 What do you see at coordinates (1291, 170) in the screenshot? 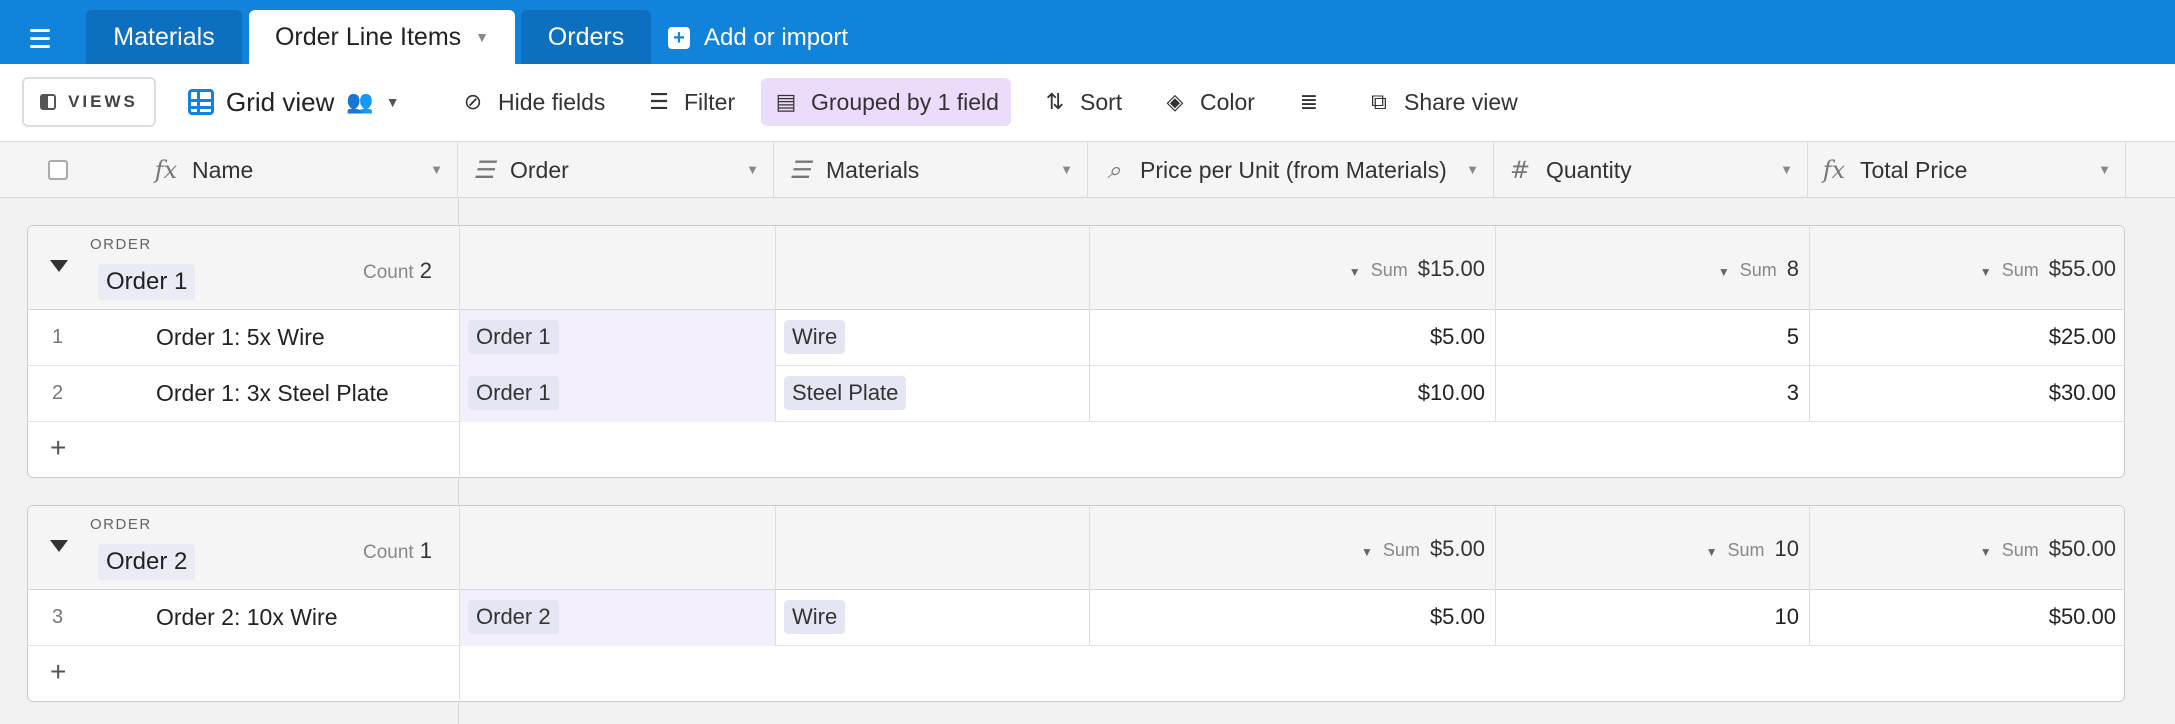
I see `column-header-price-per-unit: ⌕ Price per Unit (from Materials) ▼` at bounding box center [1291, 170].